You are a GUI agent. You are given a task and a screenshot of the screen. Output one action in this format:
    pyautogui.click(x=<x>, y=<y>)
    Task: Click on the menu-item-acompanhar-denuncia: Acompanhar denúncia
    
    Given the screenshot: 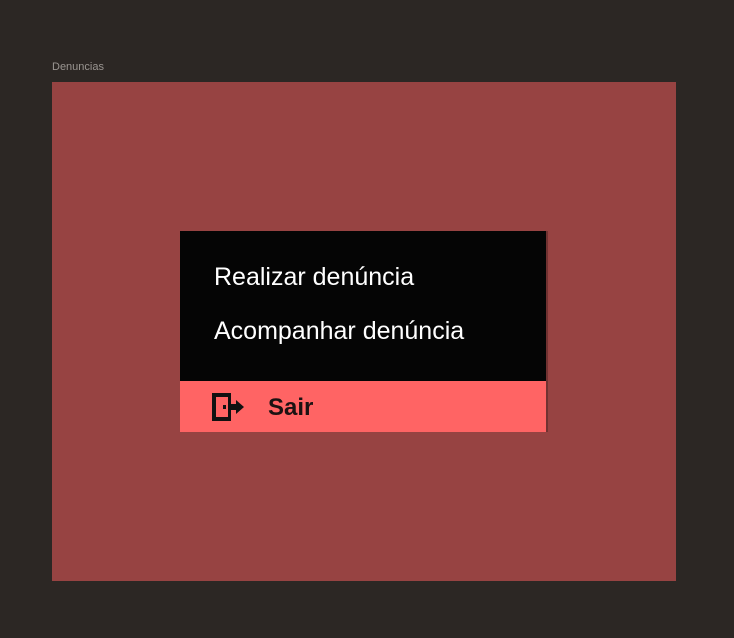 What is the action you would take?
    pyautogui.click(x=339, y=331)
    